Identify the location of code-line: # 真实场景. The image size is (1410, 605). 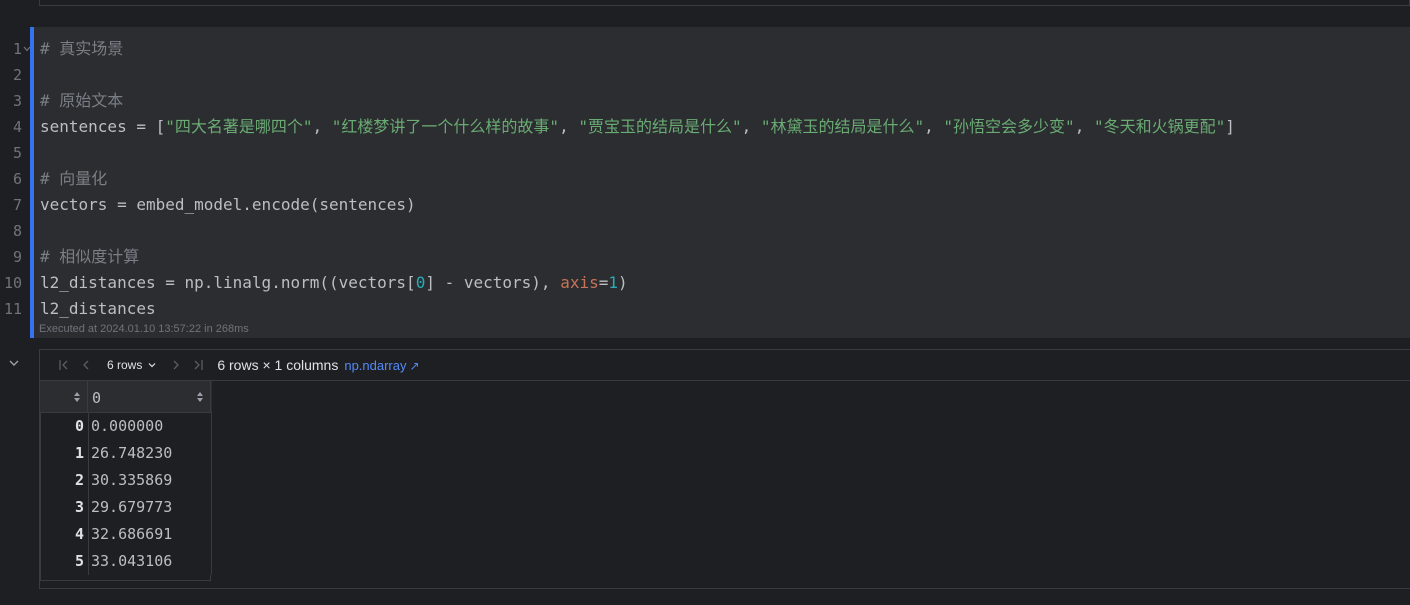
(725, 49).